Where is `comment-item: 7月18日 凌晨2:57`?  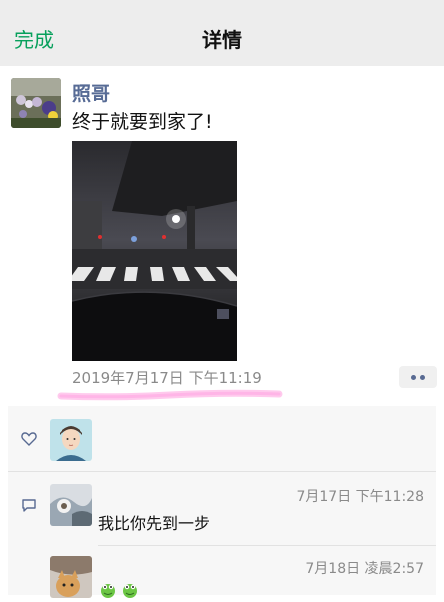 comment-item: 7月18日 凌晨2:57 is located at coordinates (222, 572).